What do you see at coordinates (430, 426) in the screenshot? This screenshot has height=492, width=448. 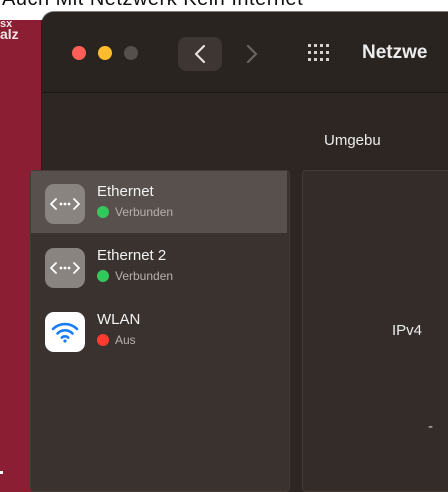 I see `detail-dash: -` at bounding box center [430, 426].